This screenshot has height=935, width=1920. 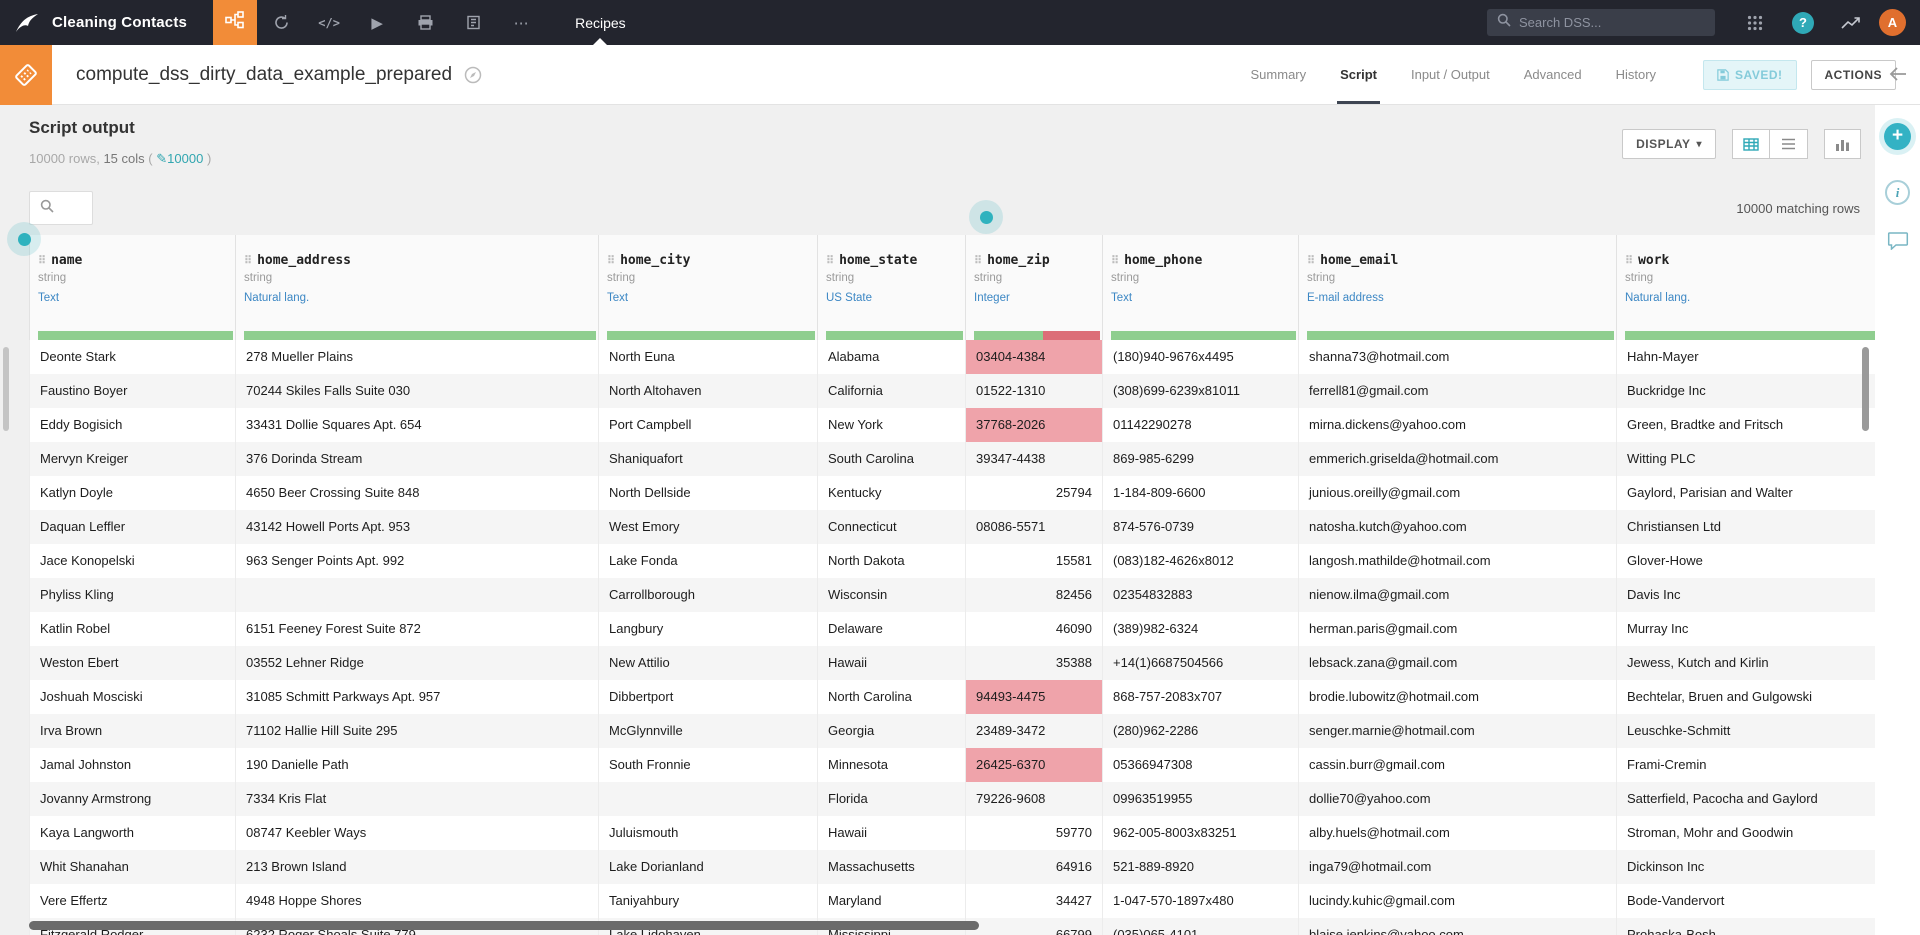 What do you see at coordinates (1865, 389) in the screenshot?
I see `vertical-scrollbar` at bounding box center [1865, 389].